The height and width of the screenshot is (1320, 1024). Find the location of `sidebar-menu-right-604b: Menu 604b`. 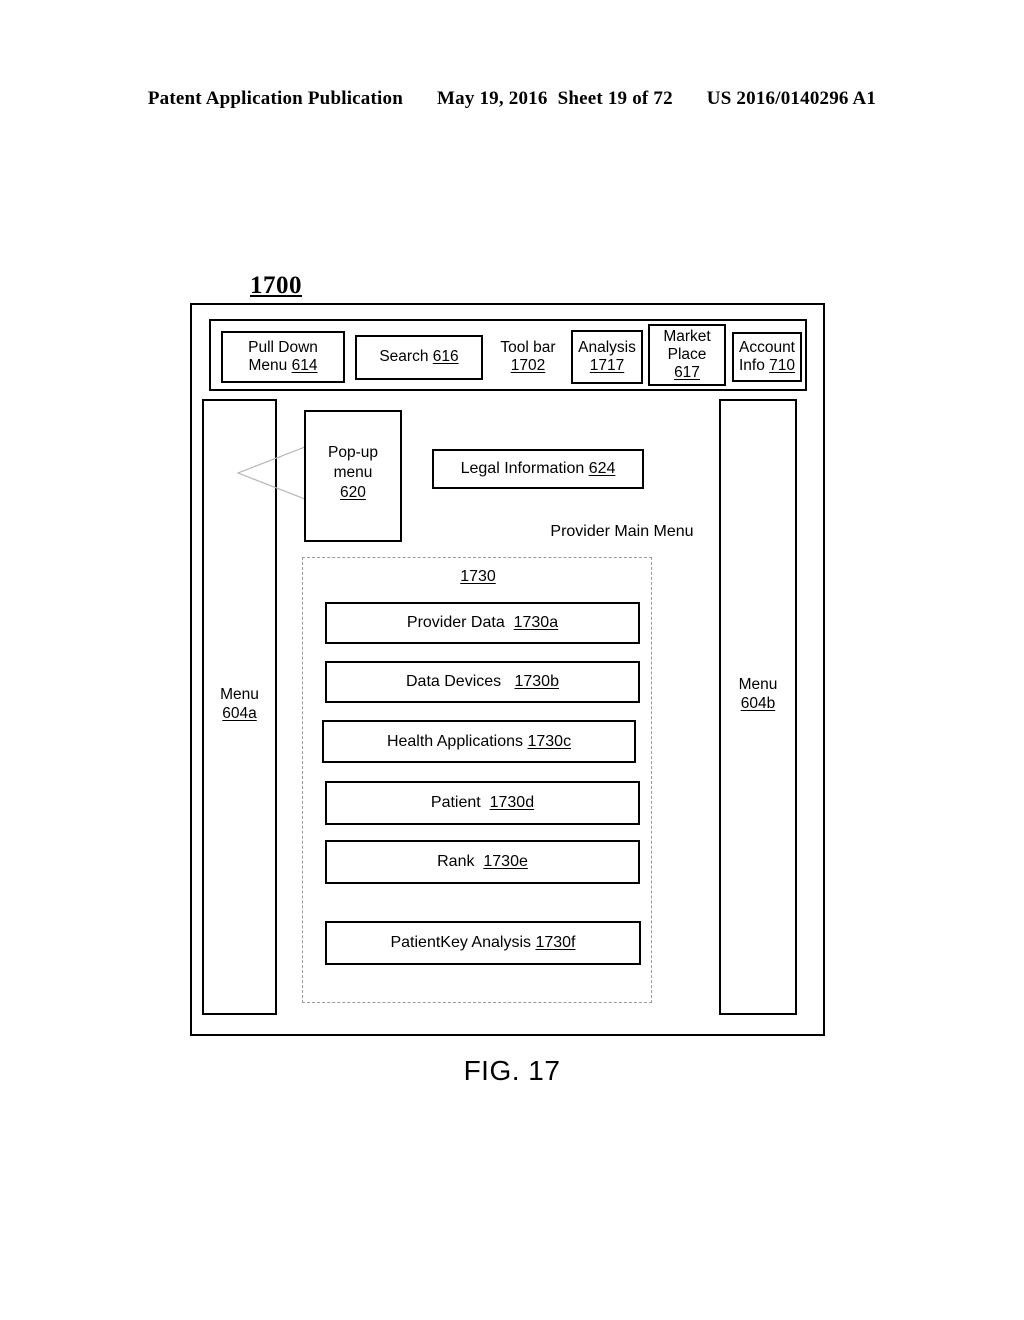

sidebar-menu-right-604b: Menu 604b is located at coordinates (758, 707).